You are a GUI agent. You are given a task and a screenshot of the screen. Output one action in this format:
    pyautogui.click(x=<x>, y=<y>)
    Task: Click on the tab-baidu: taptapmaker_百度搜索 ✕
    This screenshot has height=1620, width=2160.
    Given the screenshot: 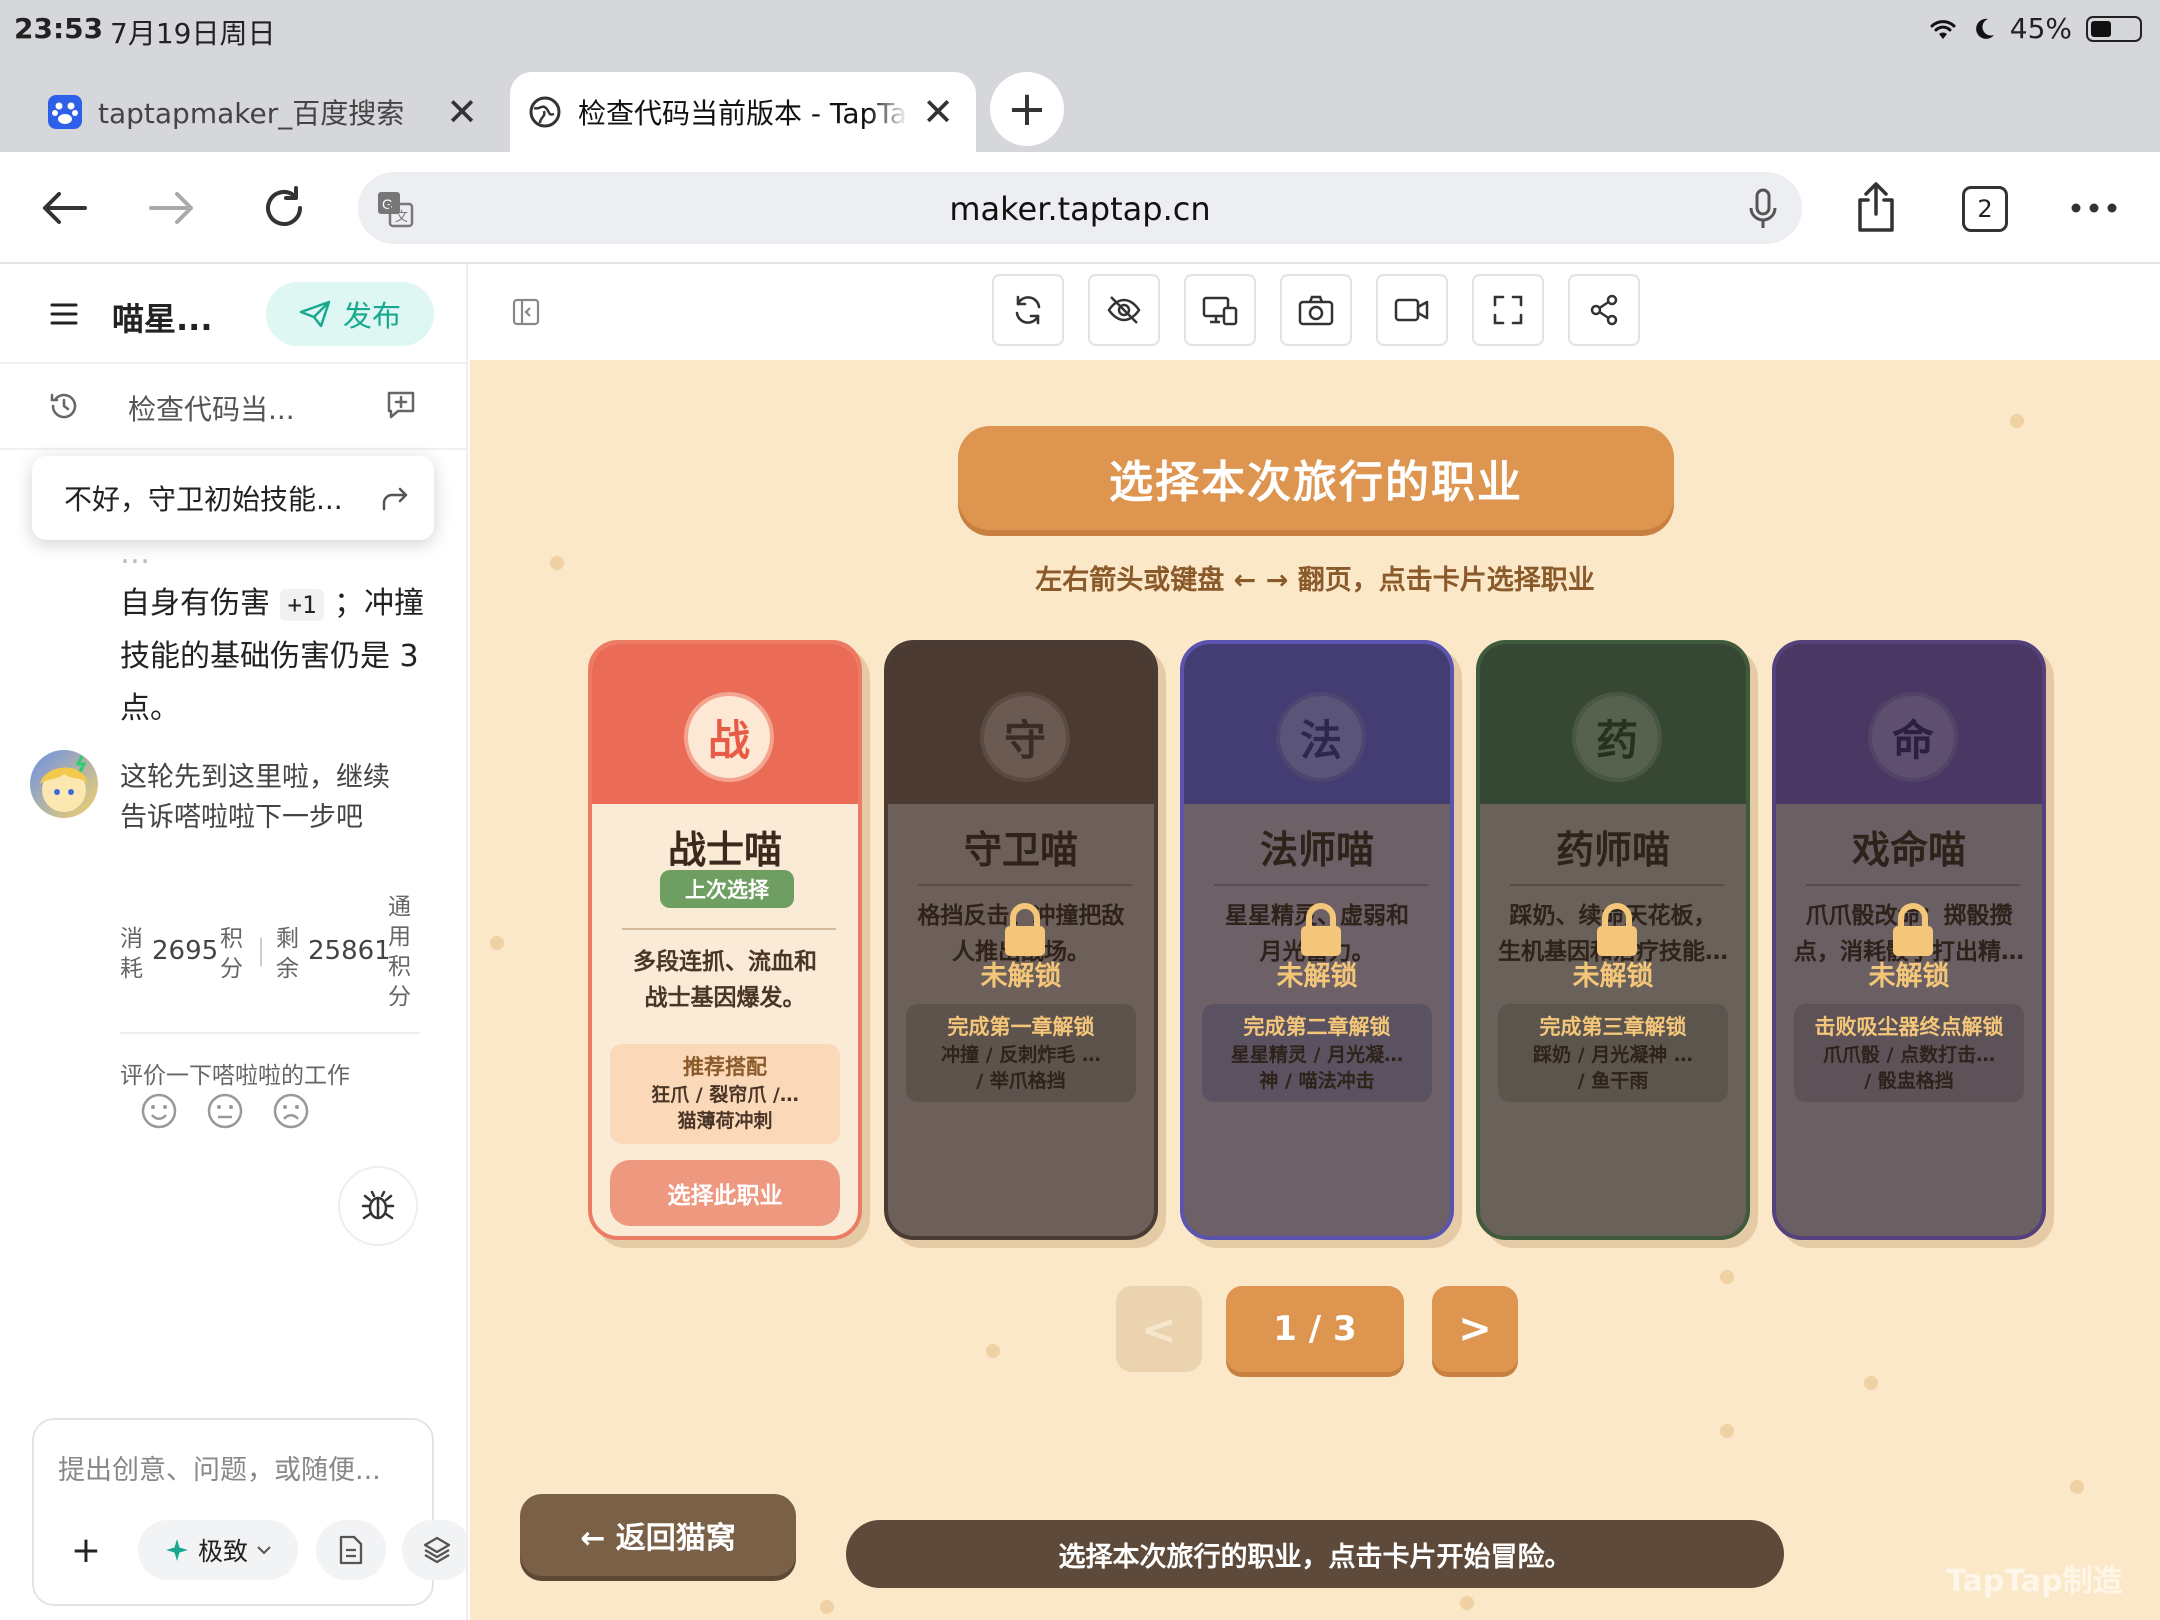 What is the action you would take?
    pyautogui.click(x=265, y=112)
    